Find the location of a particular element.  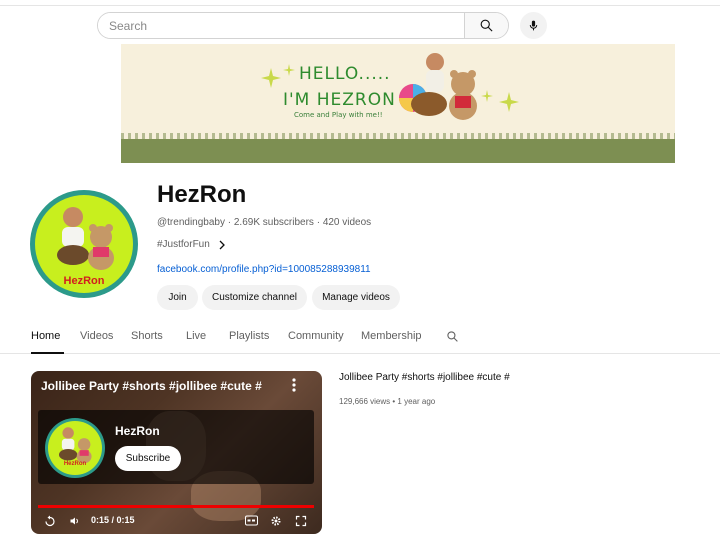

banner-bottom-strip is located at coordinates (398, 151).